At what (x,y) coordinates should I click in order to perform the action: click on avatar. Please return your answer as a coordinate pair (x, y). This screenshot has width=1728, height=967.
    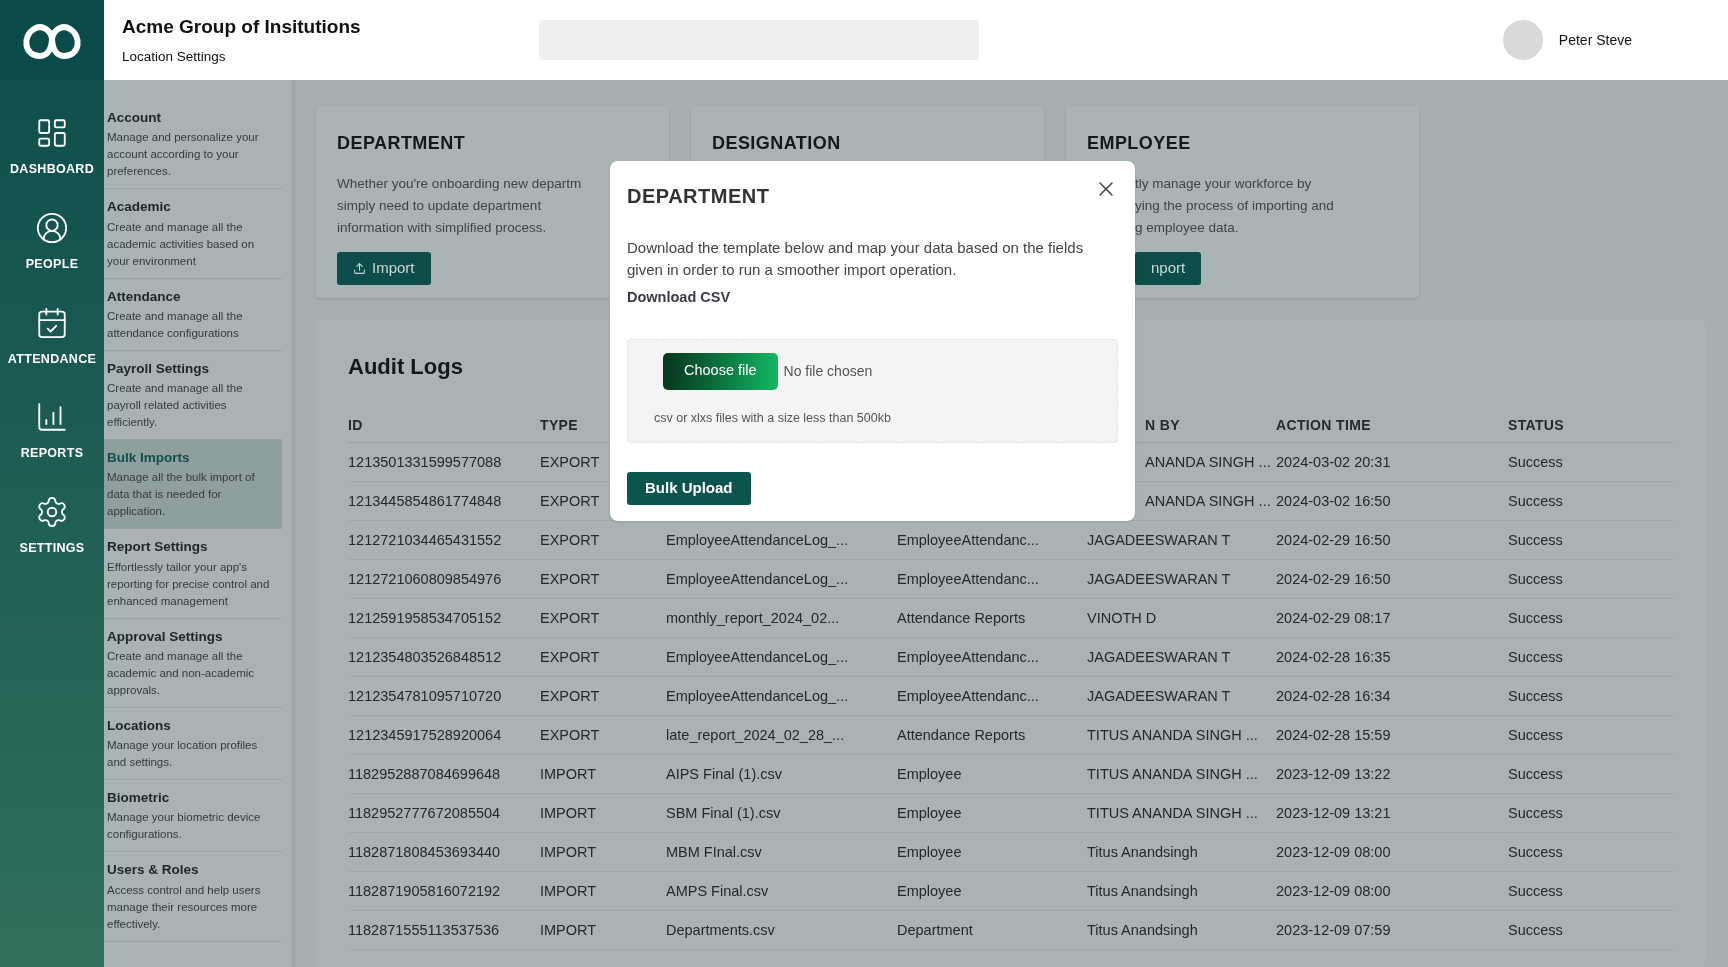
    Looking at the image, I should click on (1522, 40).